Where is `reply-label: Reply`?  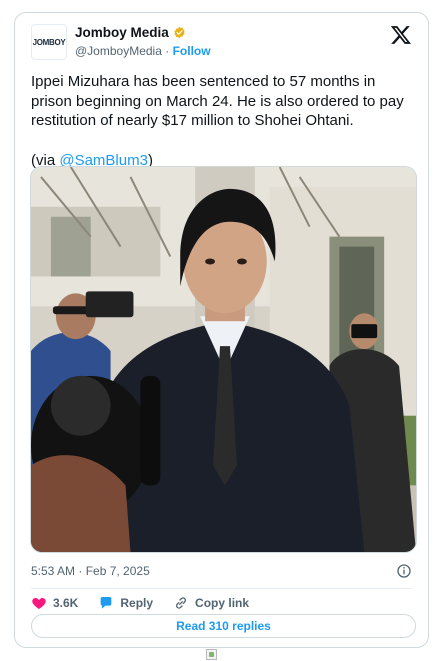
reply-label: Reply is located at coordinates (137, 603).